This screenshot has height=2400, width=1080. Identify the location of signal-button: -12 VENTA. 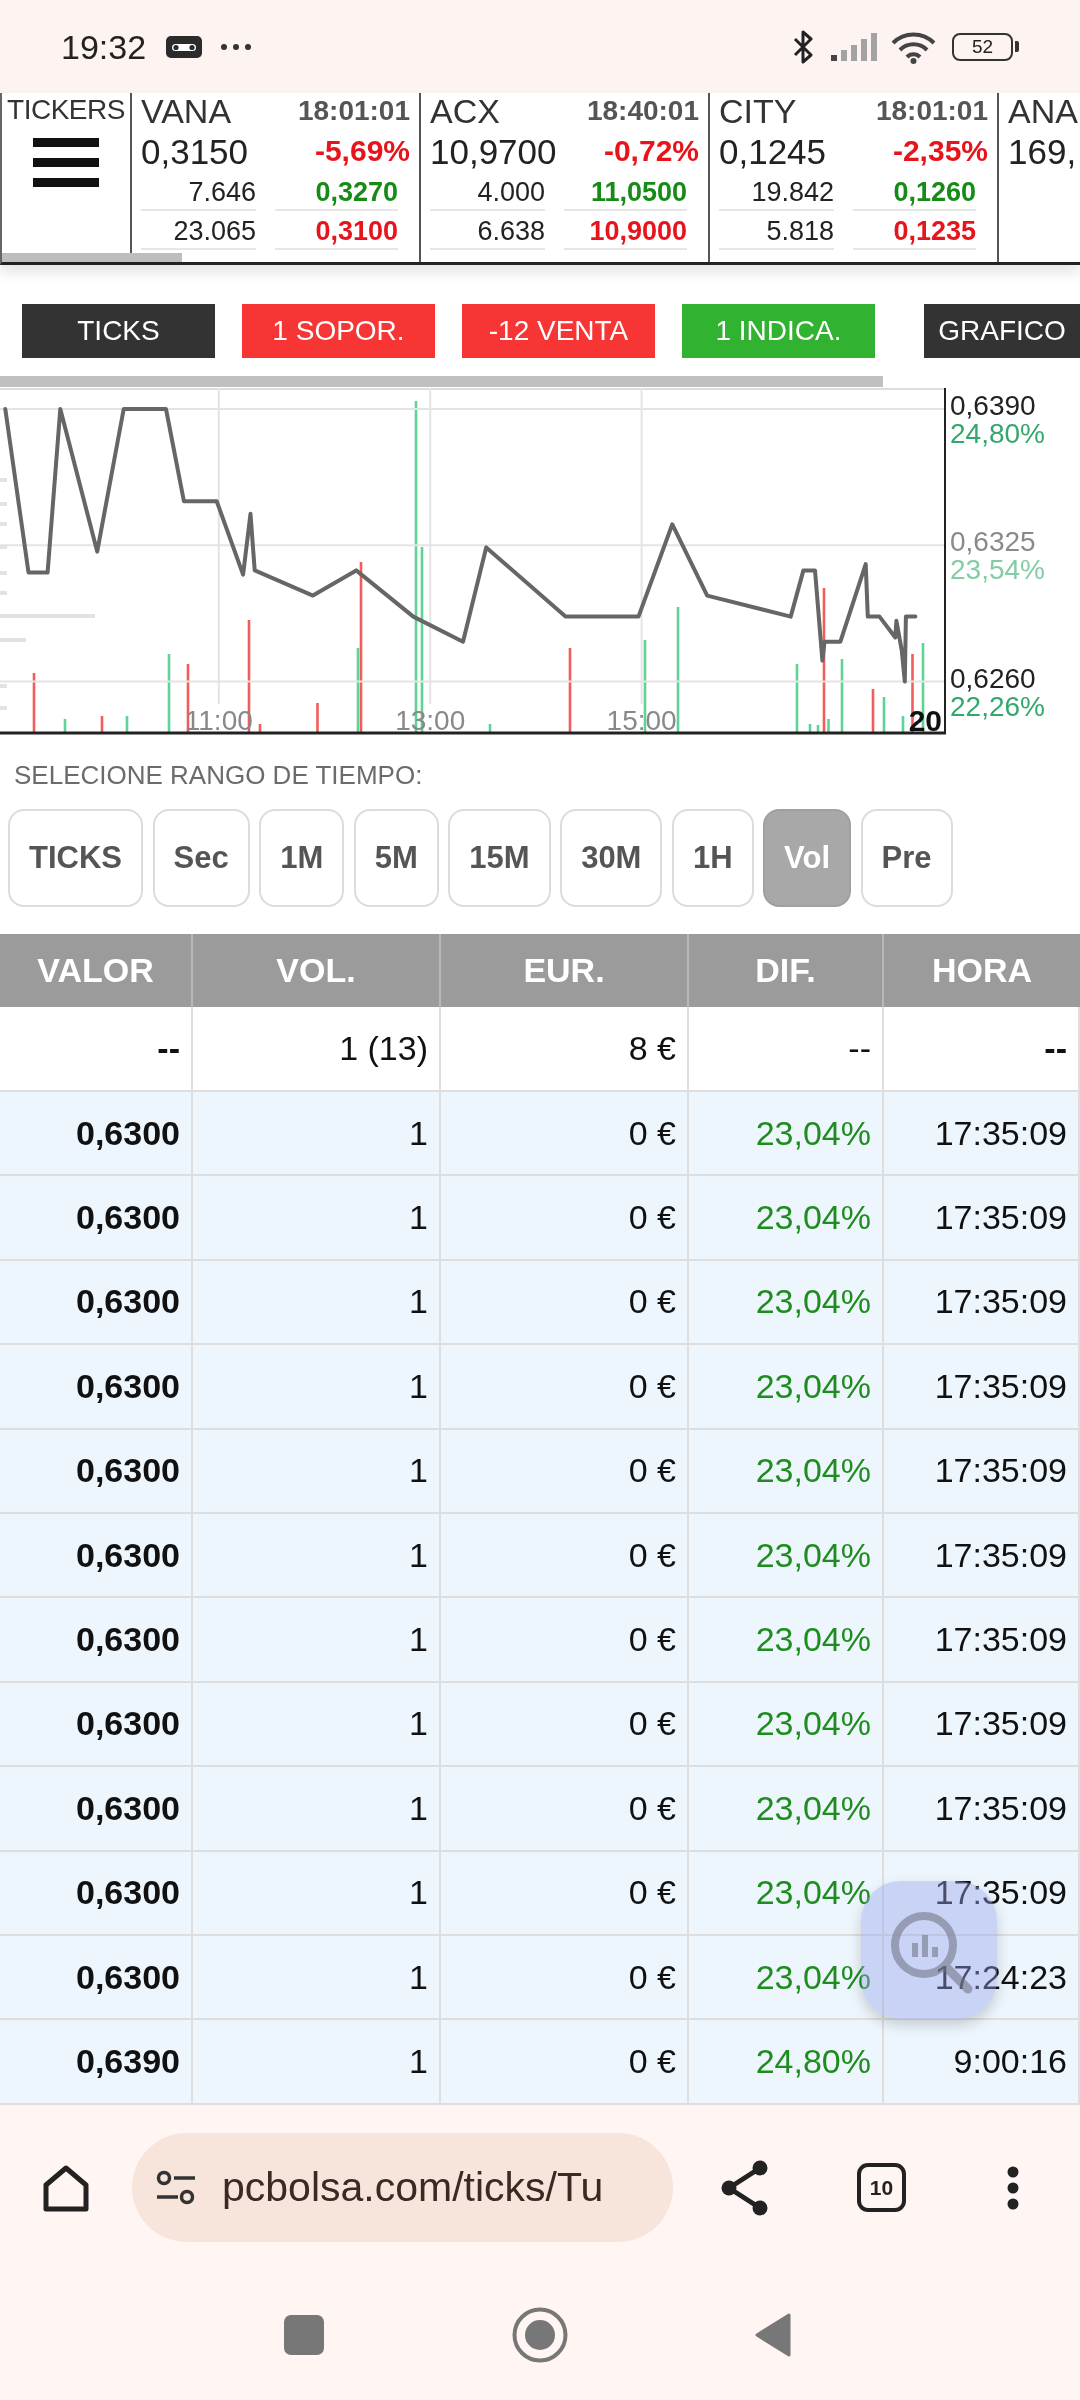
(558, 331).